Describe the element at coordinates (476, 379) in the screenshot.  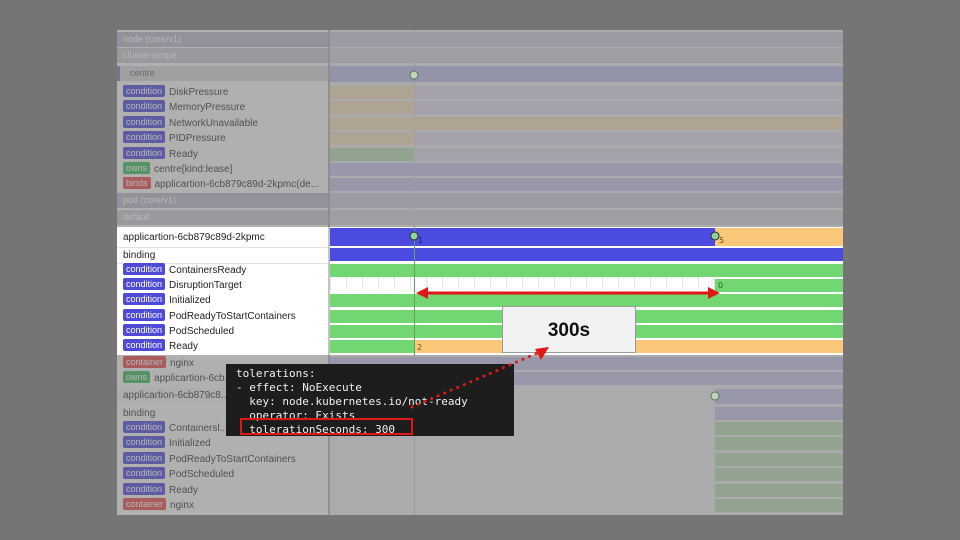
I see `dotted-connector-line` at that location.